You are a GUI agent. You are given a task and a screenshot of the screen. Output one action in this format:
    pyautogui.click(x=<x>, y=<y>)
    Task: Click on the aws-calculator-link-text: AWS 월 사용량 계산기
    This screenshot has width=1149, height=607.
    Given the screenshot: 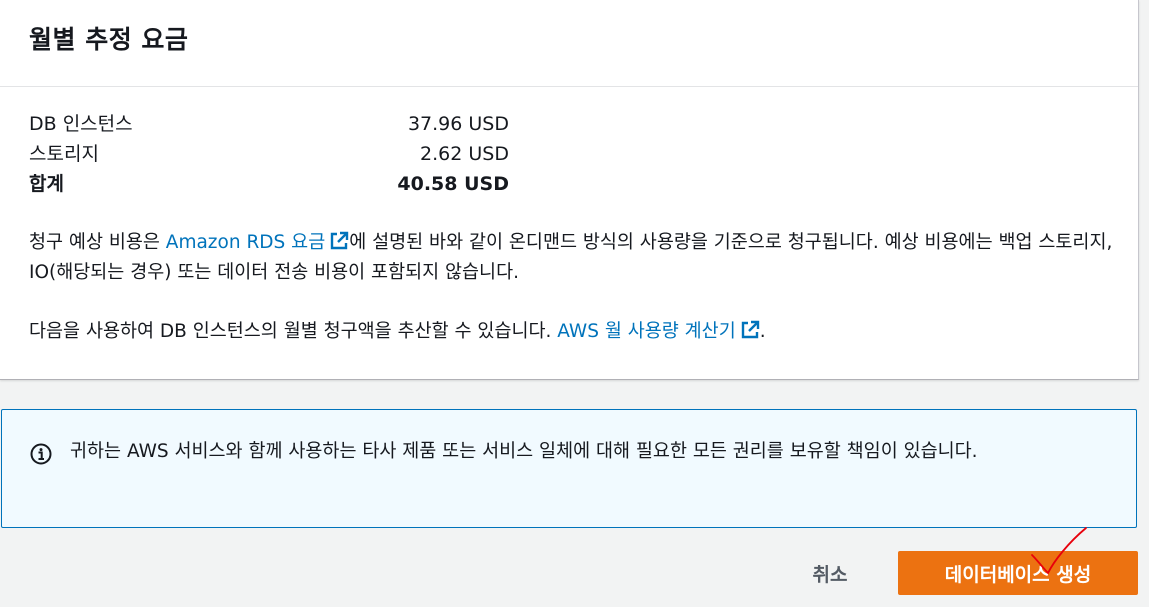 What is the action you would take?
    pyautogui.click(x=646, y=331)
    